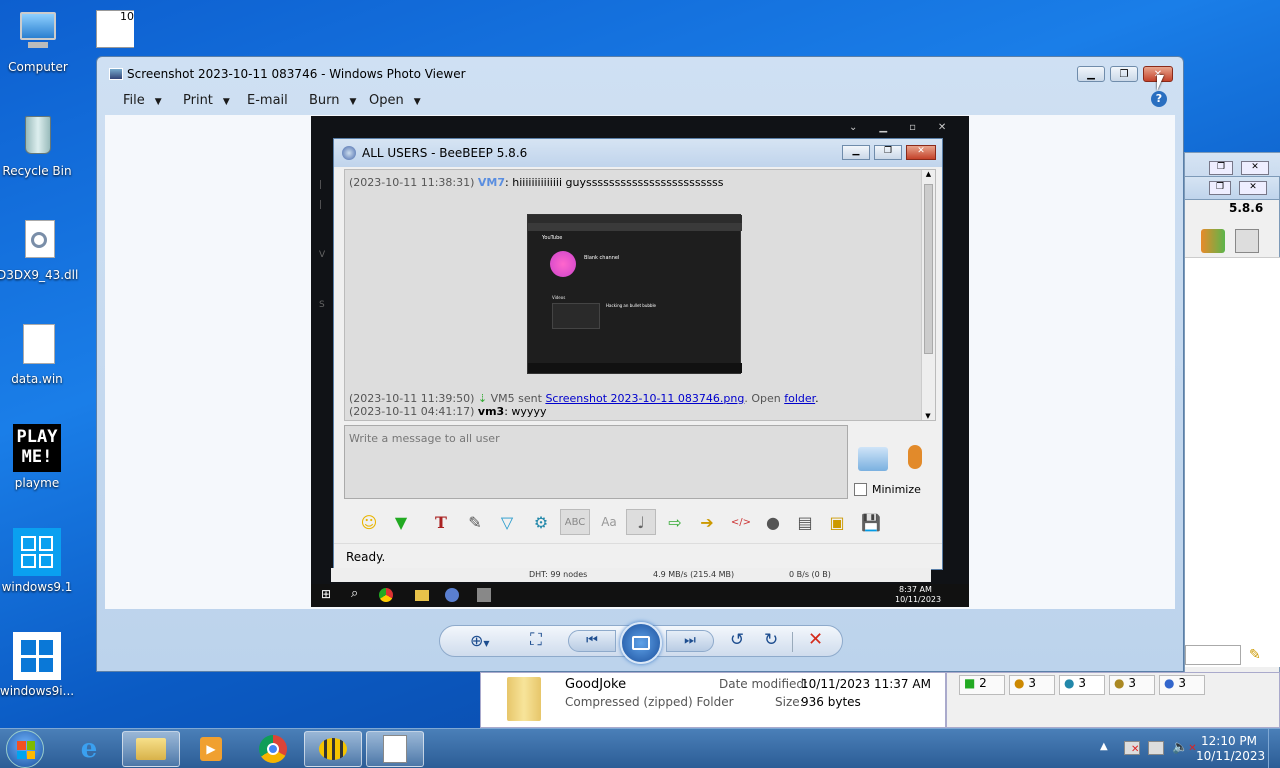  I want to click on message-user: vm3, so click(491, 411).